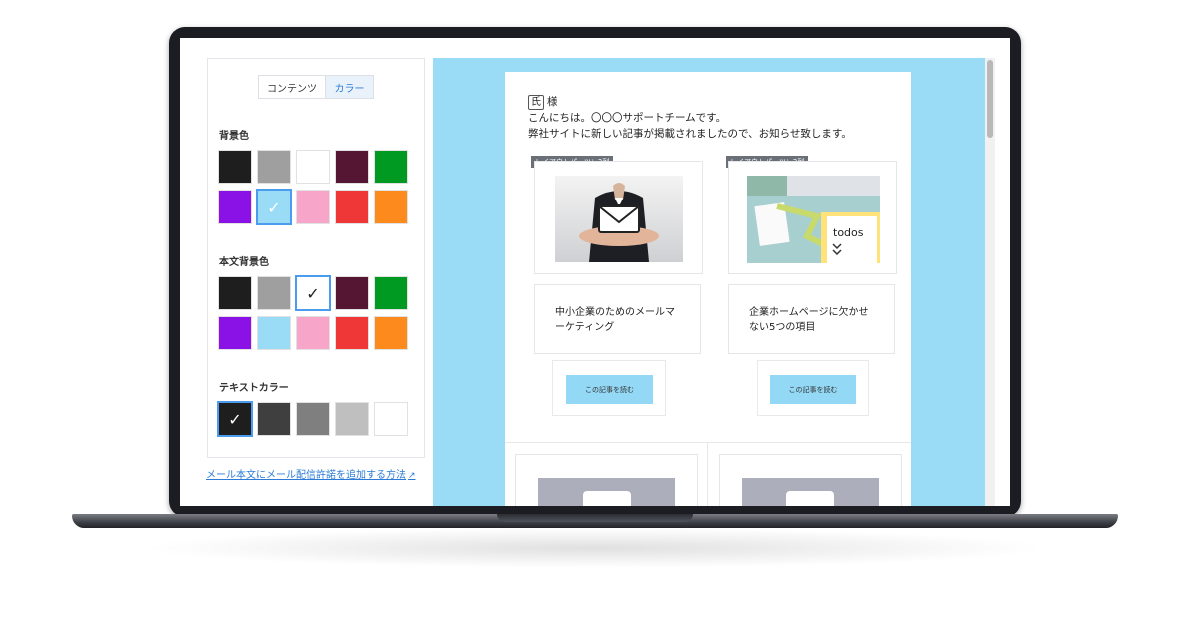 The image size is (1200, 625). What do you see at coordinates (707, 474) in the screenshot?
I see `column-divider` at bounding box center [707, 474].